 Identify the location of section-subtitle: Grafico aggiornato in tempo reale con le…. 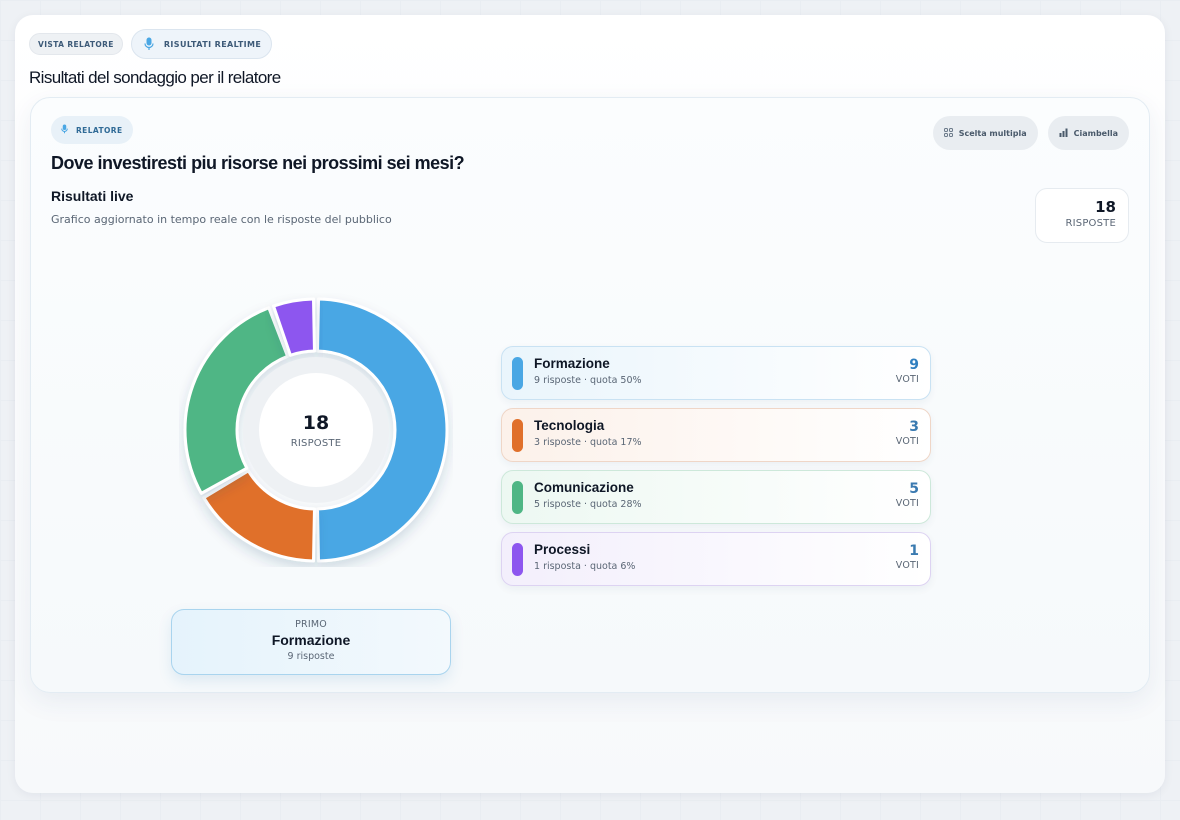
(221, 219).